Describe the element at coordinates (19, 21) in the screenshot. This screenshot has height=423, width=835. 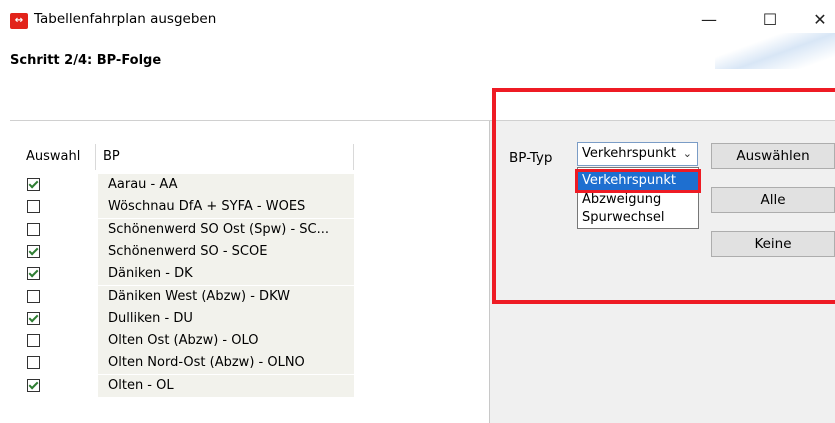
I see `app-icon: ↔` at that location.